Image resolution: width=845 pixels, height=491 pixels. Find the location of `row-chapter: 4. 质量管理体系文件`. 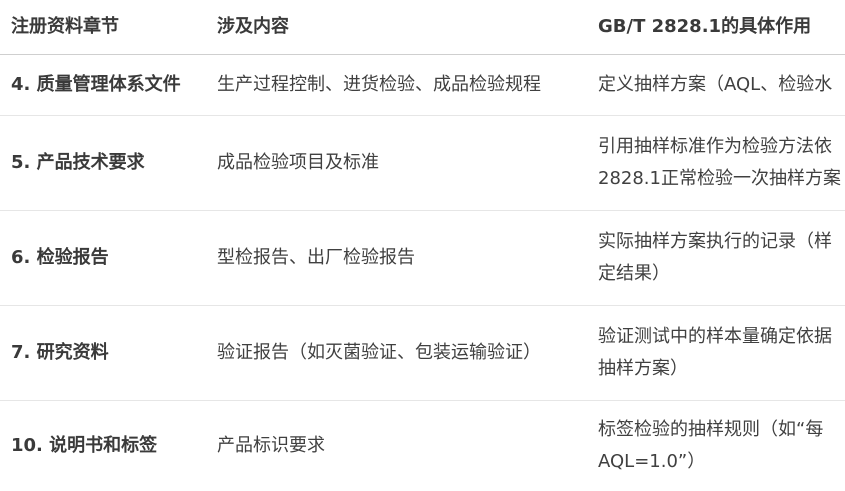

row-chapter: 4. 质量管理体系文件 is located at coordinates (96, 84).